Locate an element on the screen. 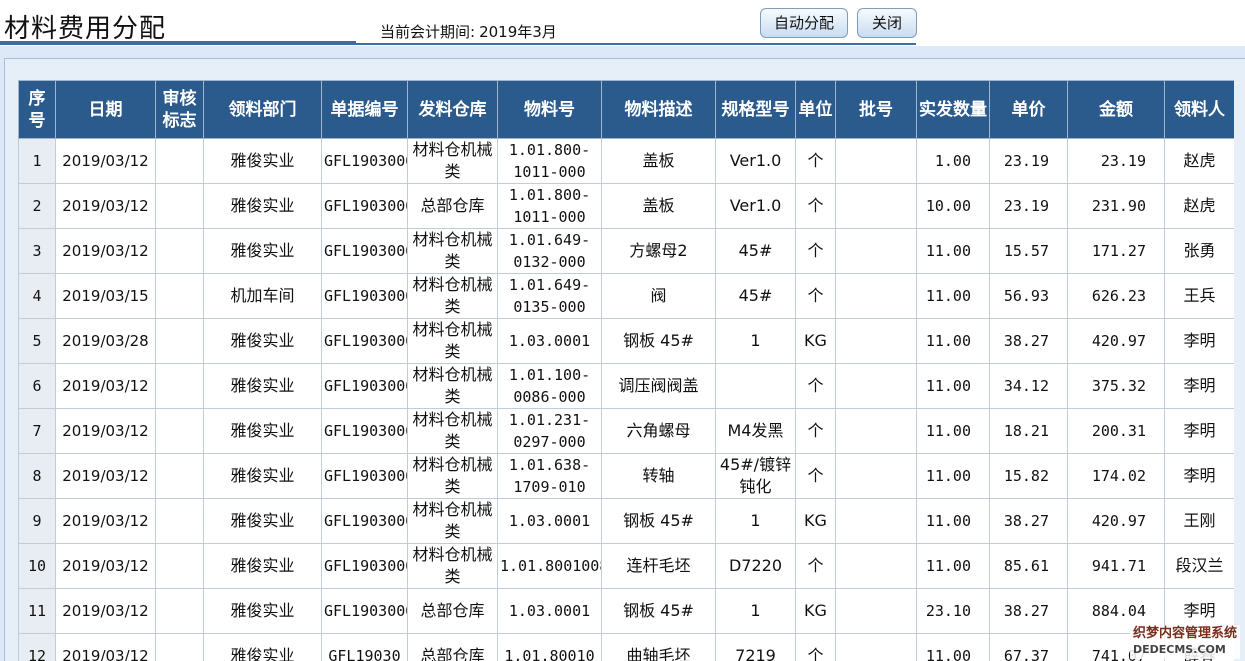  cell-doc-number: GFL19030007 is located at coordinates (364, 566).